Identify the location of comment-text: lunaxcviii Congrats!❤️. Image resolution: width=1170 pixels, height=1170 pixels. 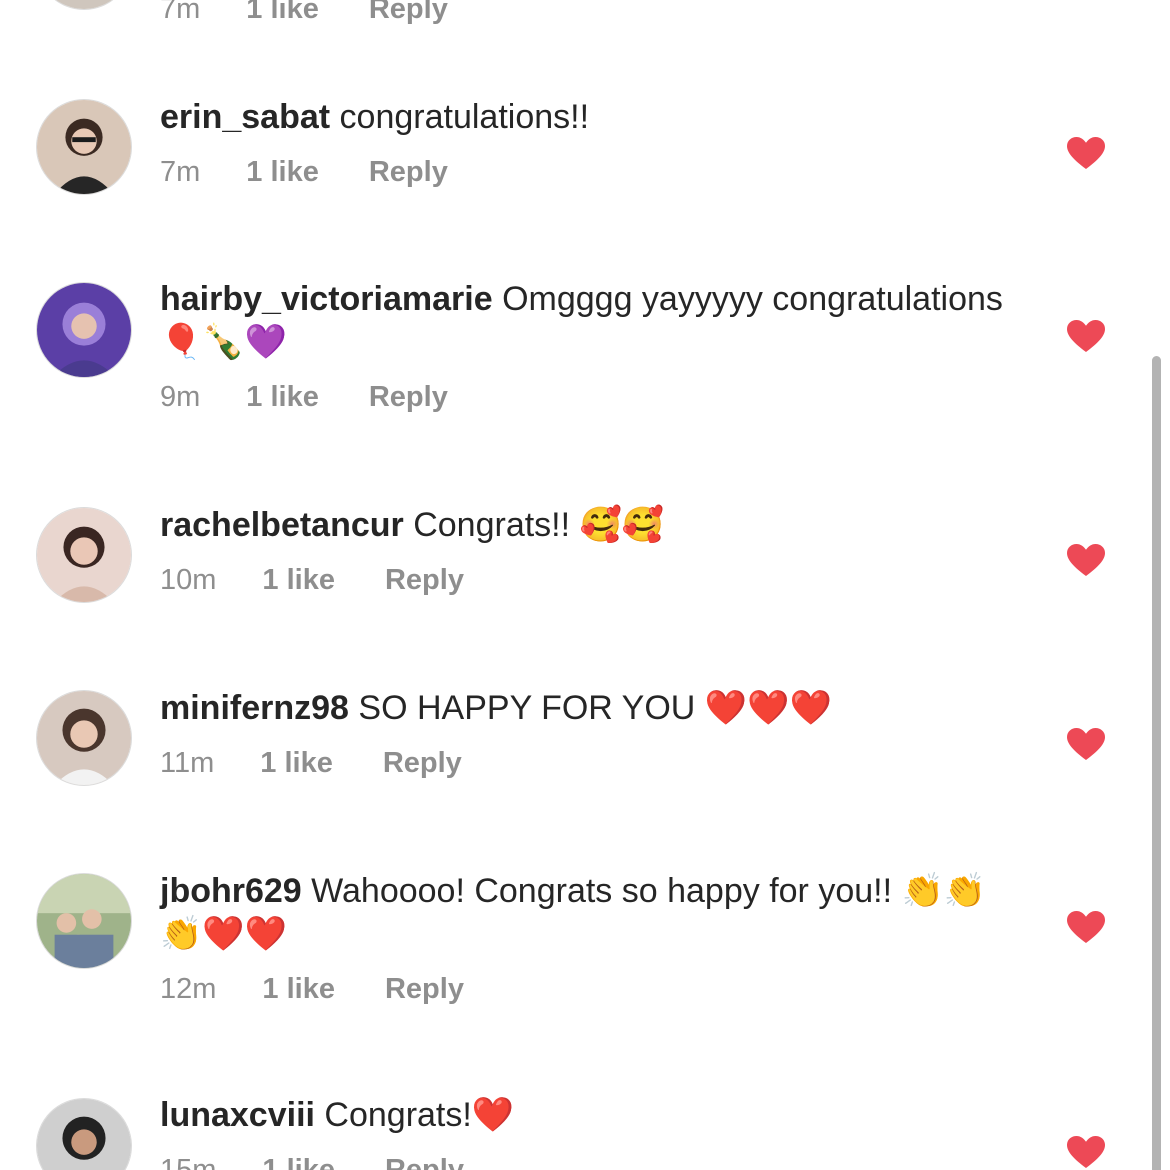
(590, 1115).